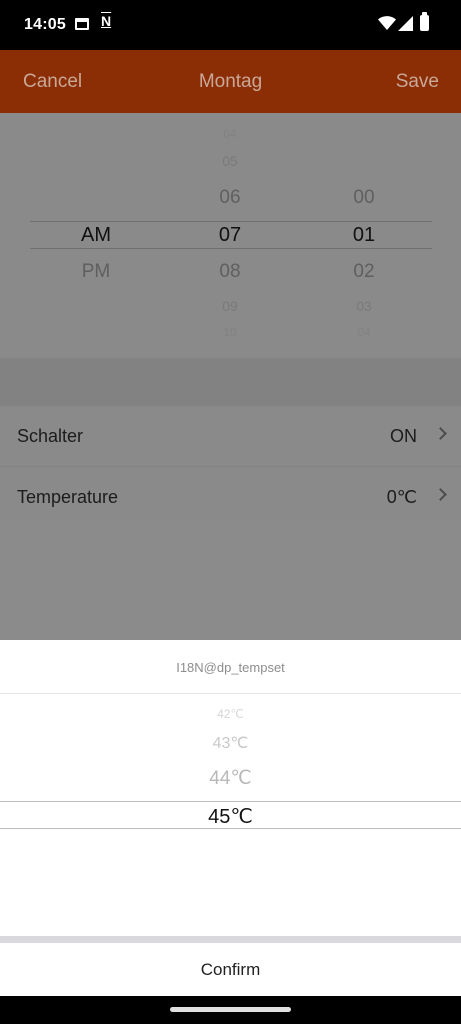 The height and width of the screenshot is (1024, 461). I want to click on hour-option: 09, so click(230, 306).